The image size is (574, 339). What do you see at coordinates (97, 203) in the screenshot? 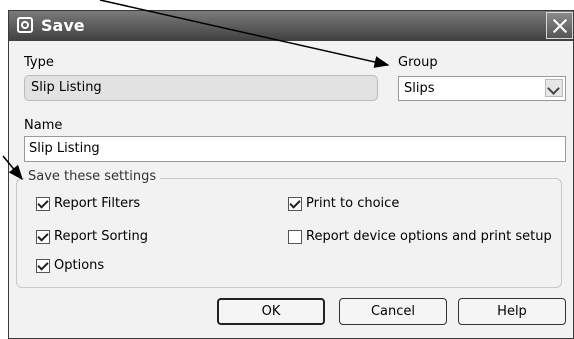
I see `checkbox-label: Report Filters` at bounding box center [97, 203].